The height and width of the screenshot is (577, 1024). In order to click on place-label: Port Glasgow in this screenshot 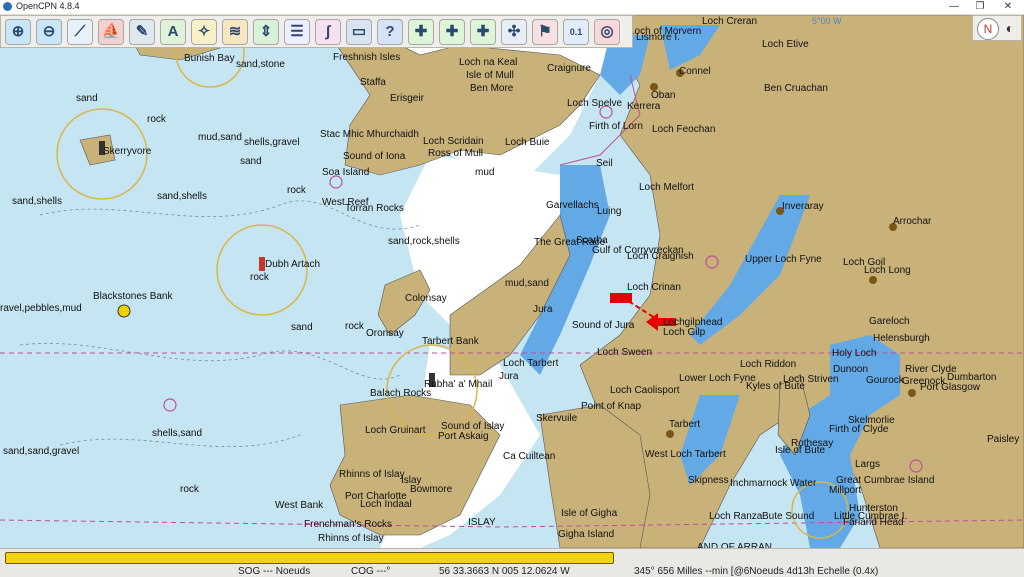, I will do `click(950, 387)`.